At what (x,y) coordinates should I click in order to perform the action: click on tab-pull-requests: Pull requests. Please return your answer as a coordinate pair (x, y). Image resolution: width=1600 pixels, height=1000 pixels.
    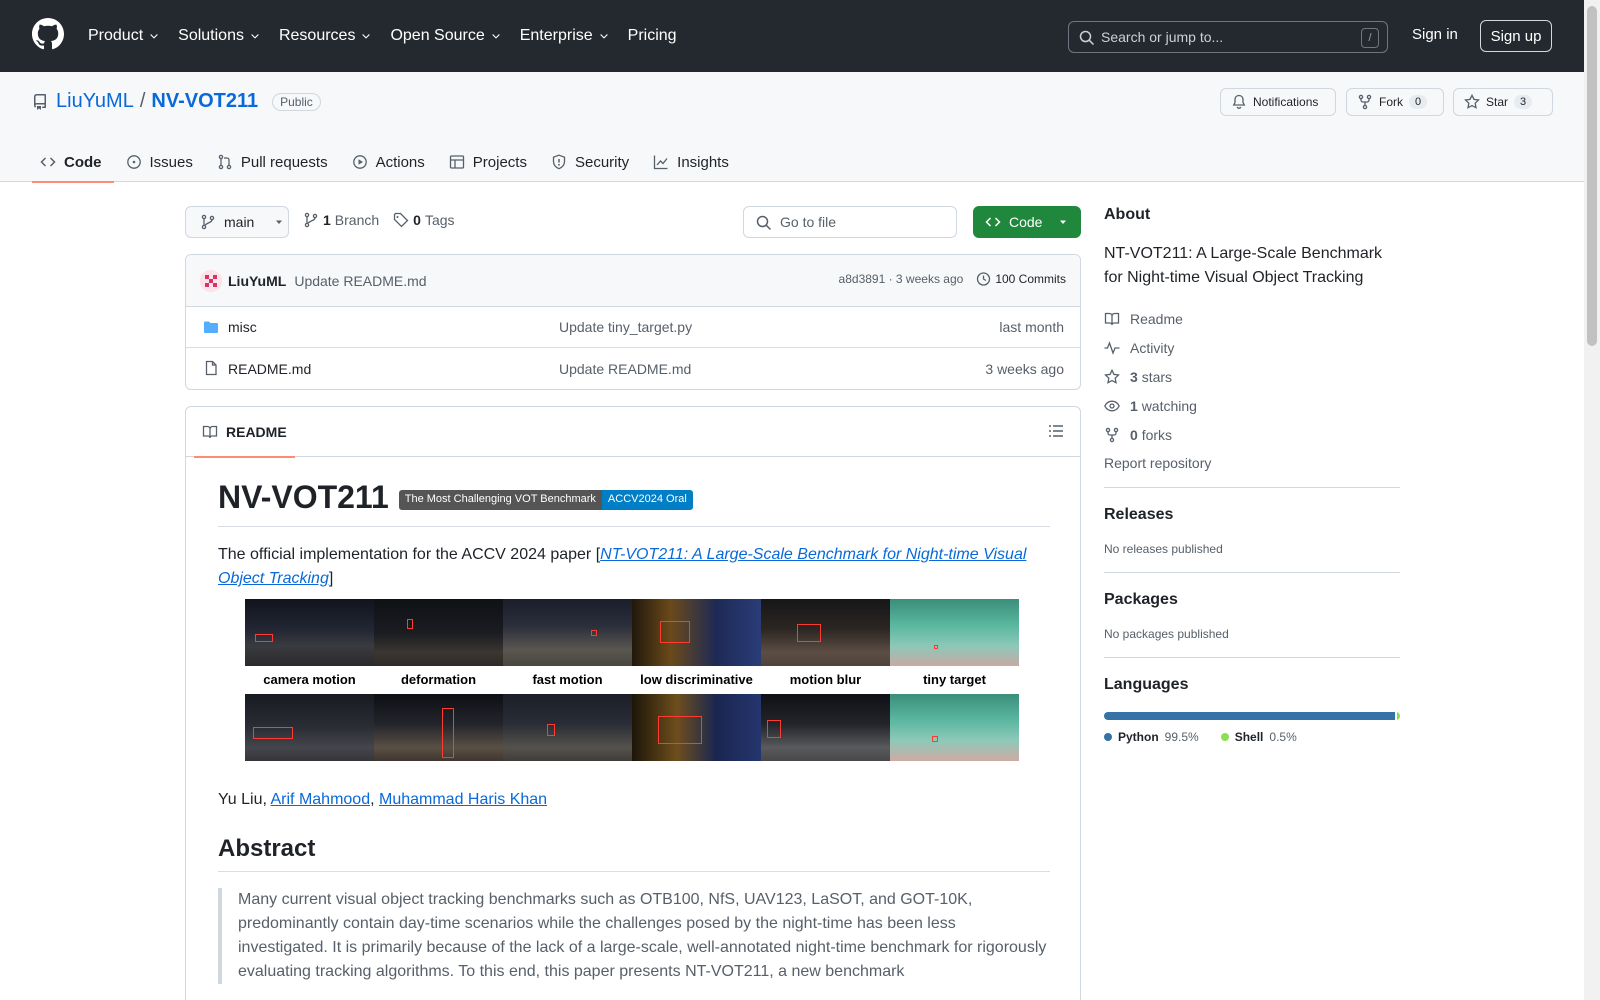
    Looking at the image, I should click on (274, 162).